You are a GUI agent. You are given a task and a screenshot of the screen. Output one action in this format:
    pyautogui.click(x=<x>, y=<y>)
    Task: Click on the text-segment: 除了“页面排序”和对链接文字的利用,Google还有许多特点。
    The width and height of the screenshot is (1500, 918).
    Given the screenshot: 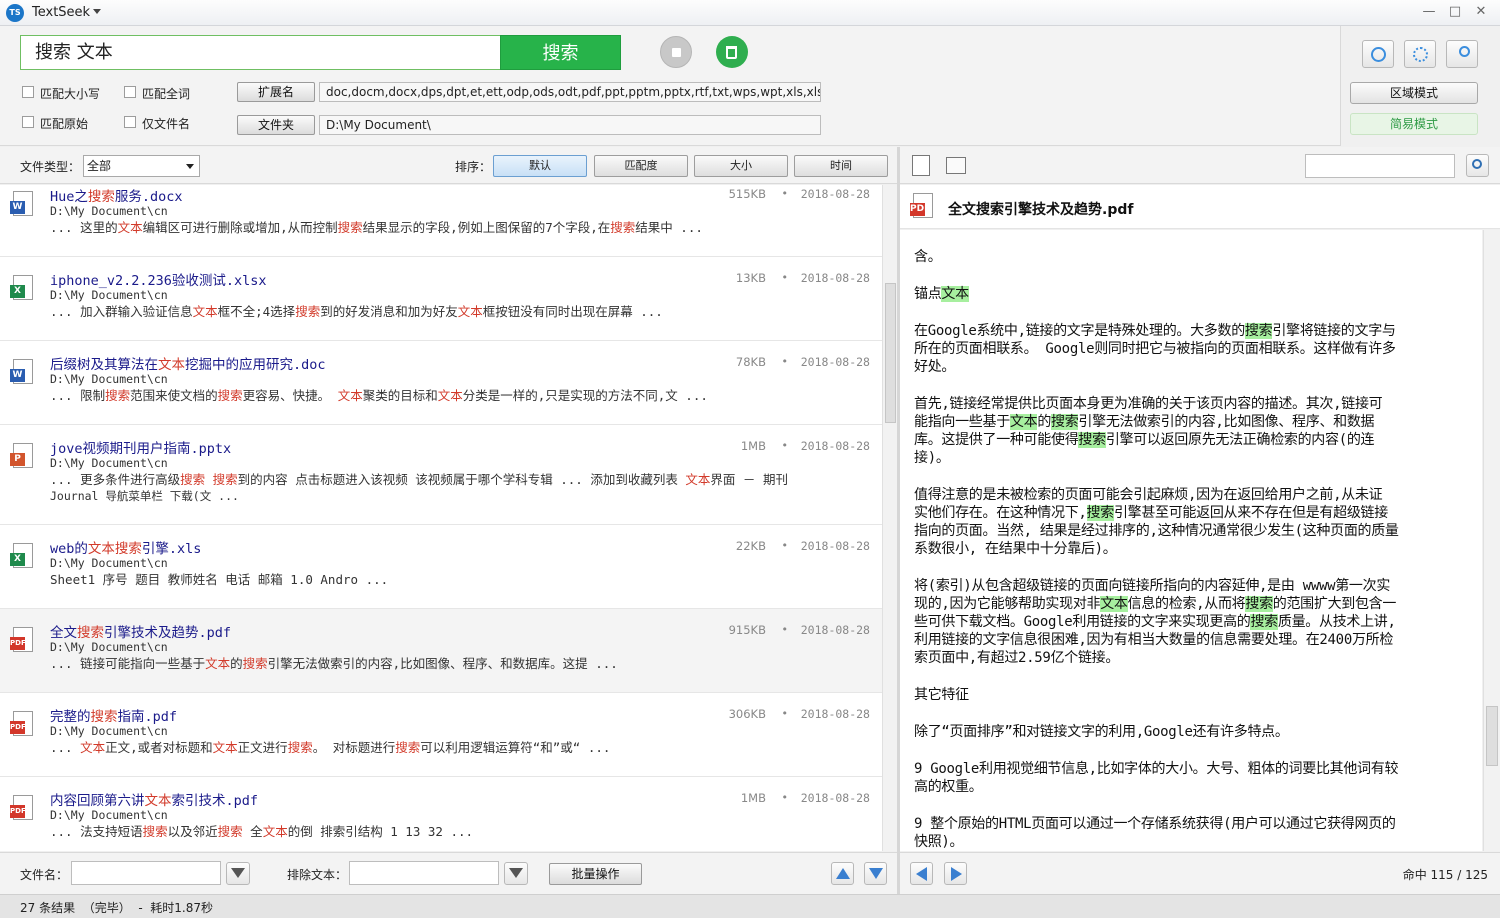 What is the action you would take?
    pyautogui.click(x=1101, y=732)
    